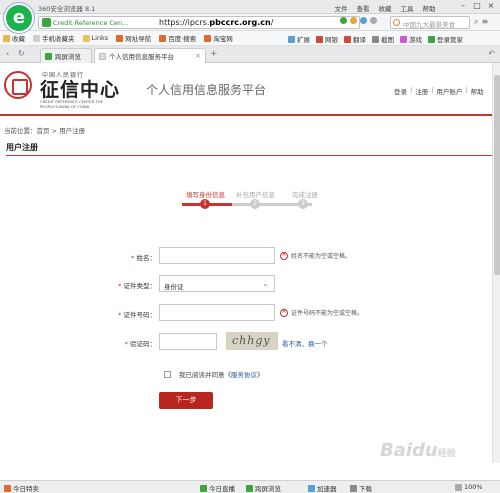 This screenshot has width=500, height=493. I want to click on tab-cross-screen: 跨屏浏览, so click(66, 55).